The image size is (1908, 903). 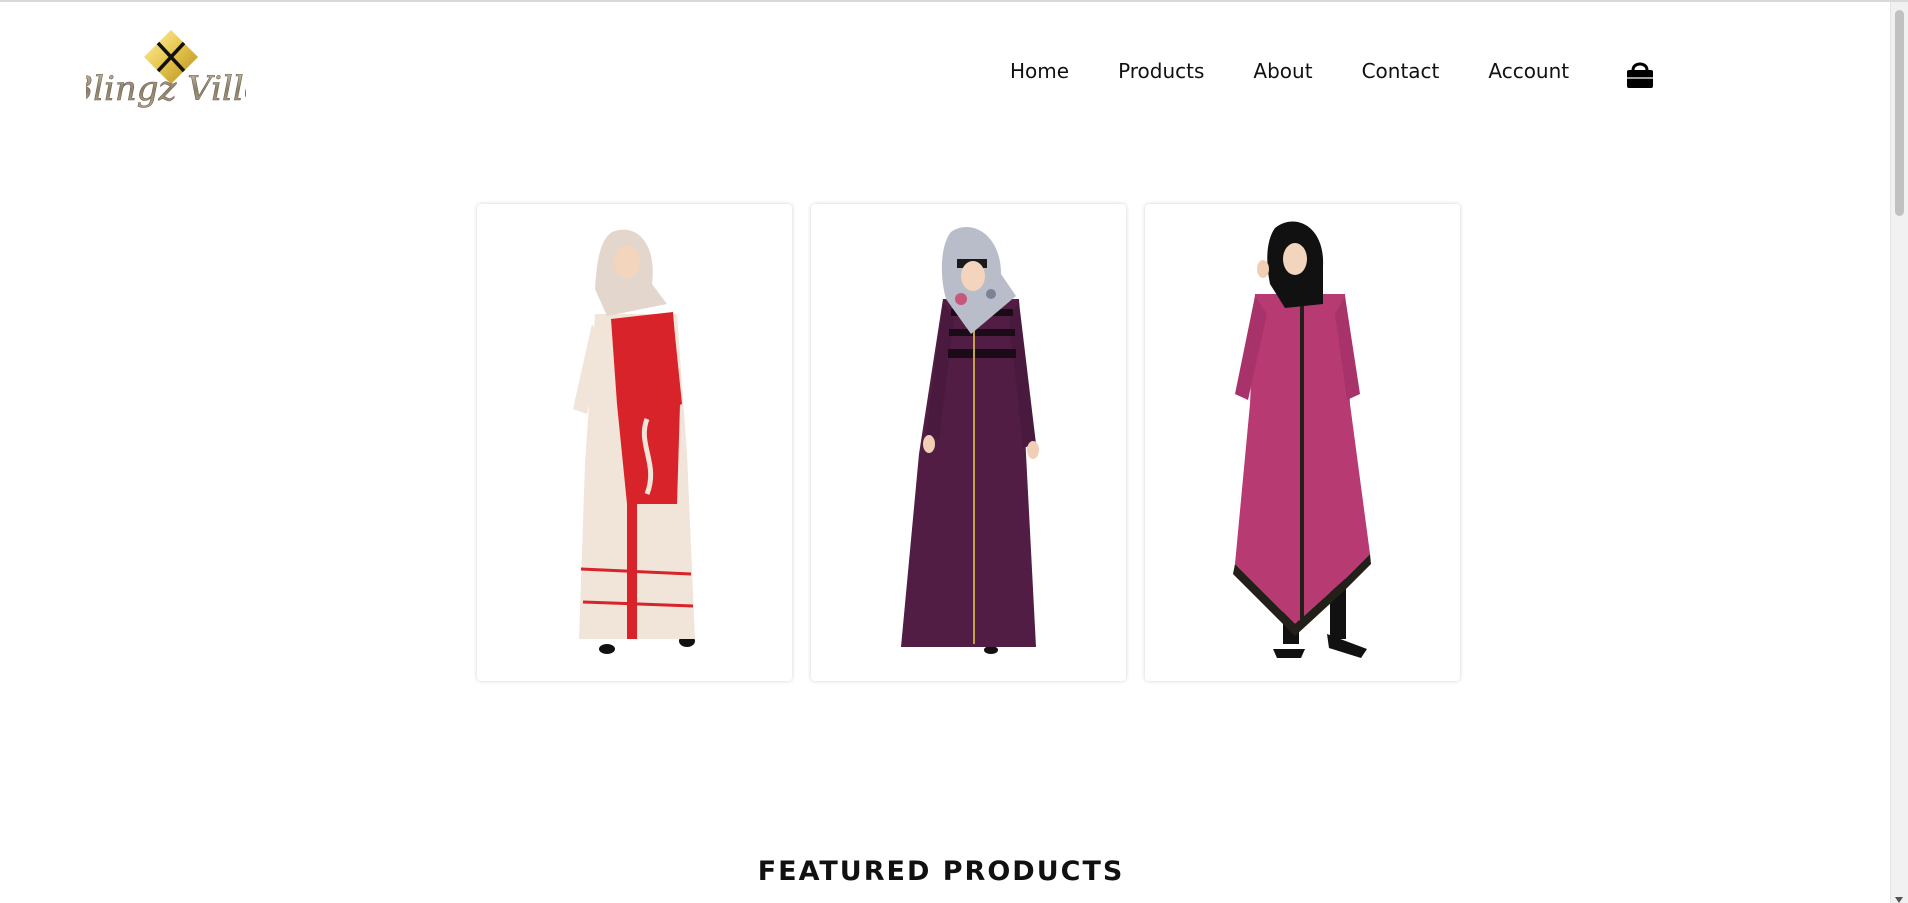 I want to click on logo-wordmark: Blingz Ville, so click(x=166, y=89).